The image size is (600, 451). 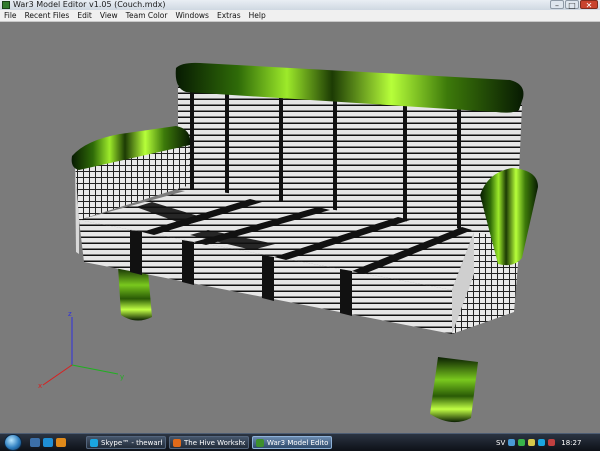 I want to click on menu-team-color: Team Color, so click(x=147, y=15).